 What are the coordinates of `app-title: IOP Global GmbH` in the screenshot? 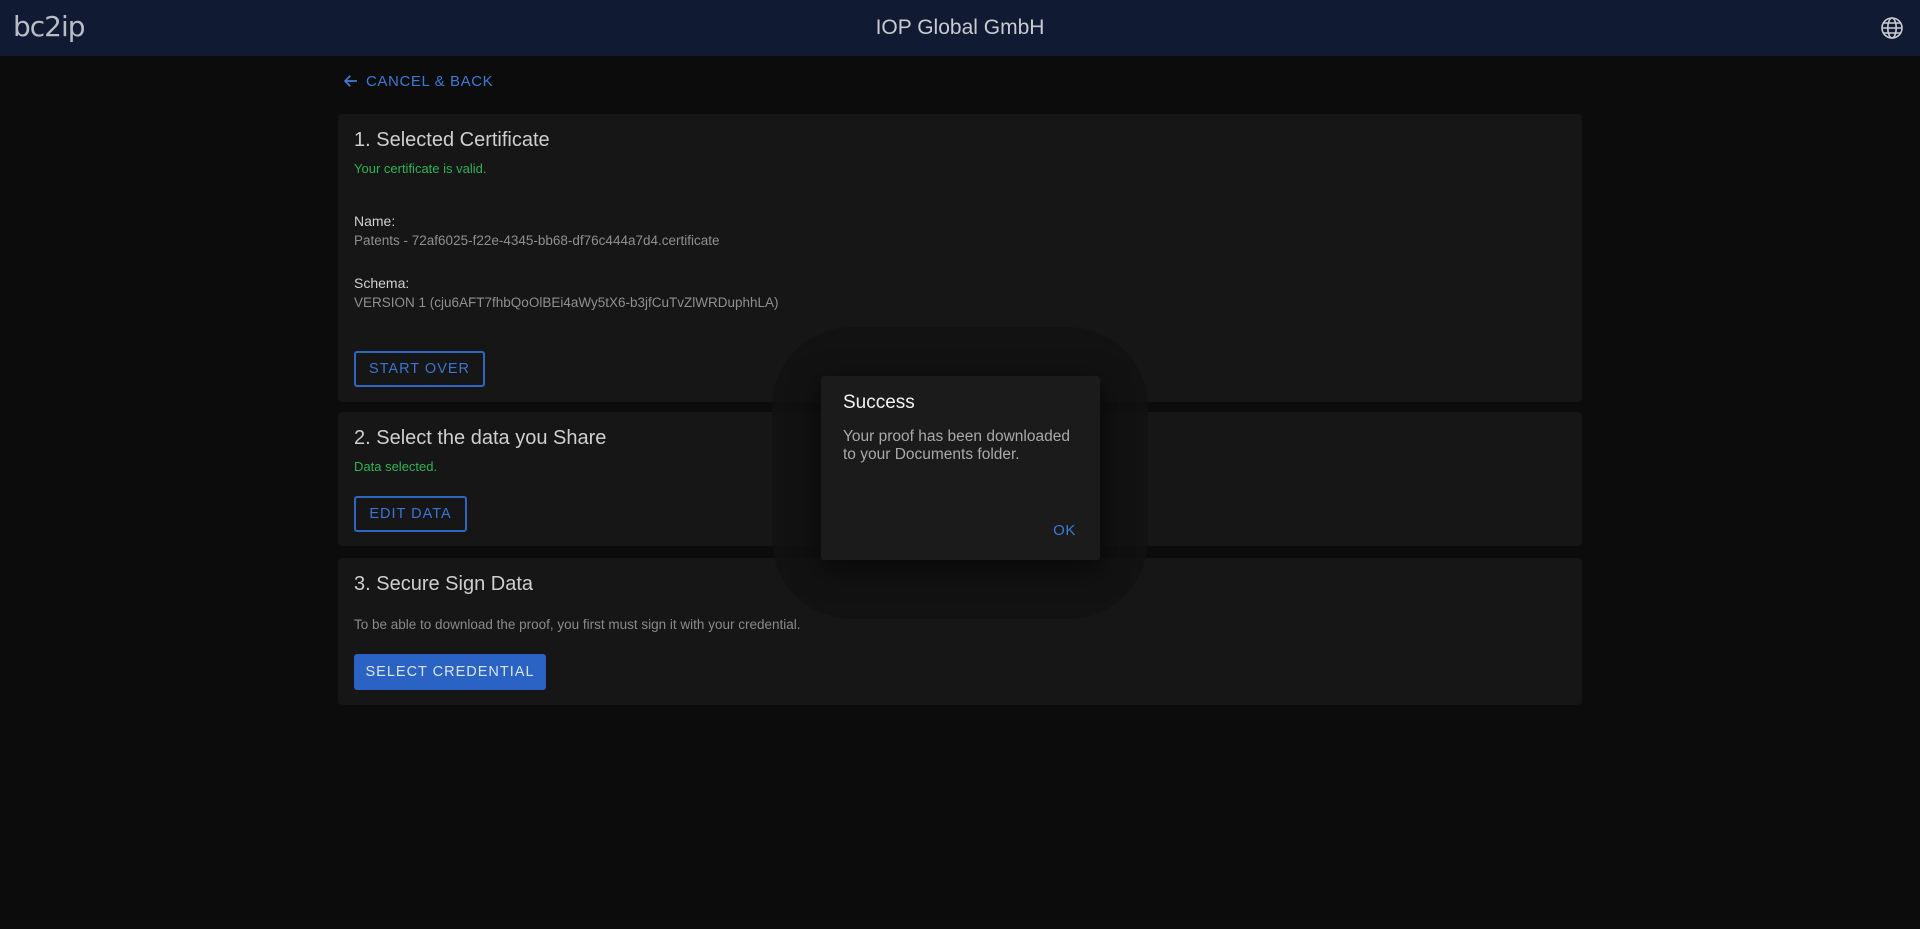 It's located at (960, 27).